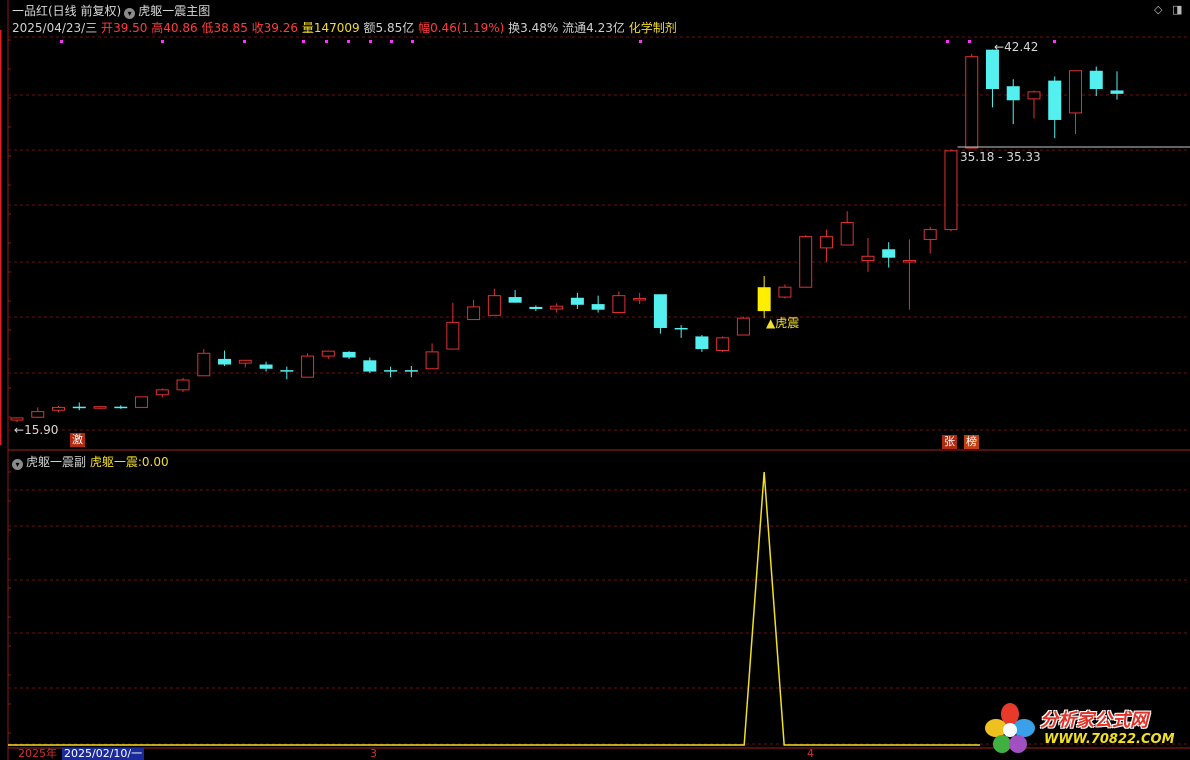  Describe the element at coordinates (653, 28) in the screenshot. I see `sector-label: 化学制剂` at that location.